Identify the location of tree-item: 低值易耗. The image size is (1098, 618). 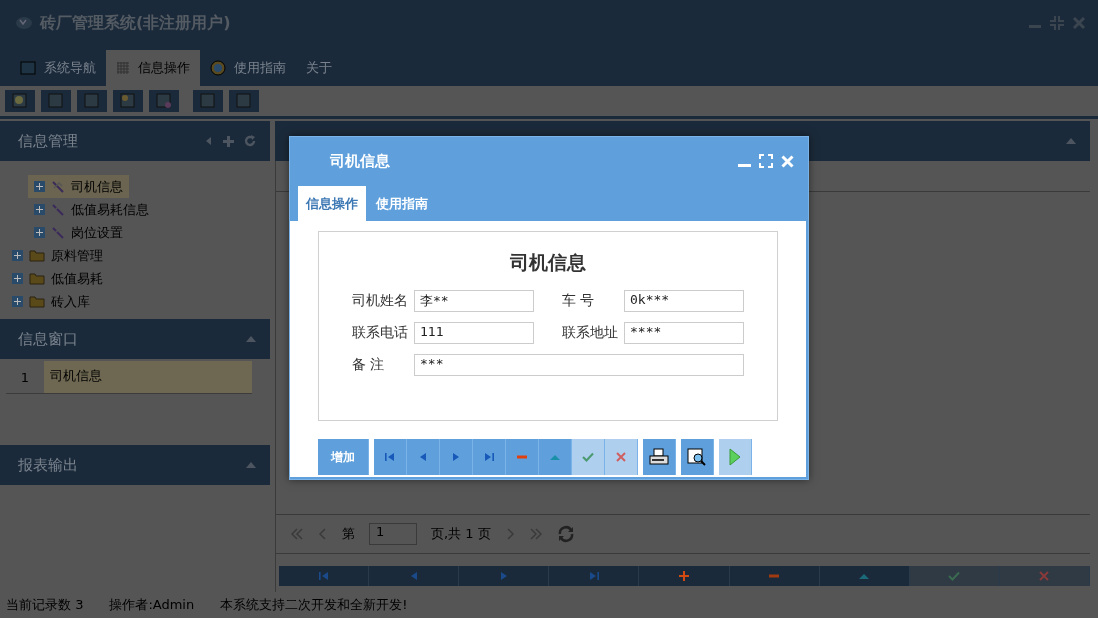
(57, 278).